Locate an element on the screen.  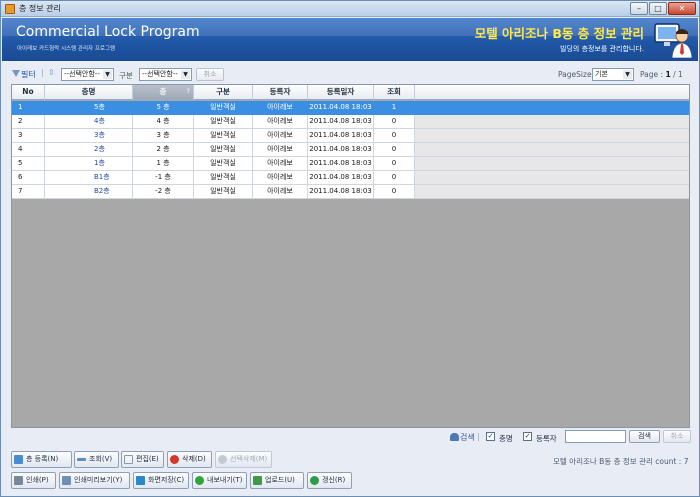
cell-name: B2층 is located at coordinates (89, 192).